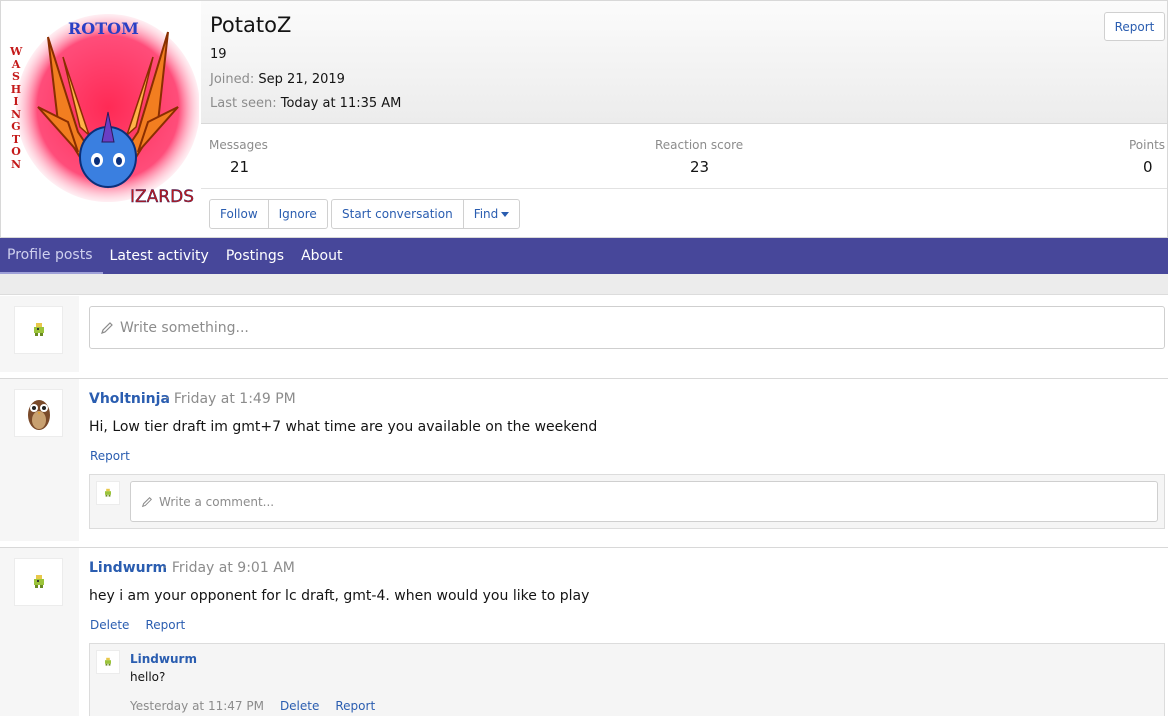 This screenshot has height=716, width=1168. What do you see at coordinates (486, 214) in the screenshot?
I see `find-label: Find` at bounding box center [486, 214].